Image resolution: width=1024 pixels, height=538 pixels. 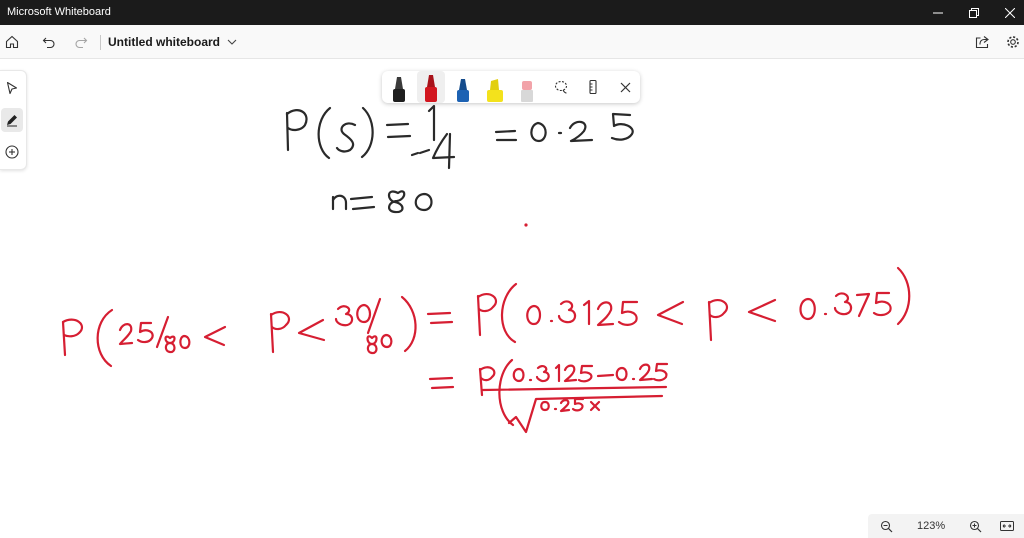 I want to click on undo-button, so click(x=49, y=42).